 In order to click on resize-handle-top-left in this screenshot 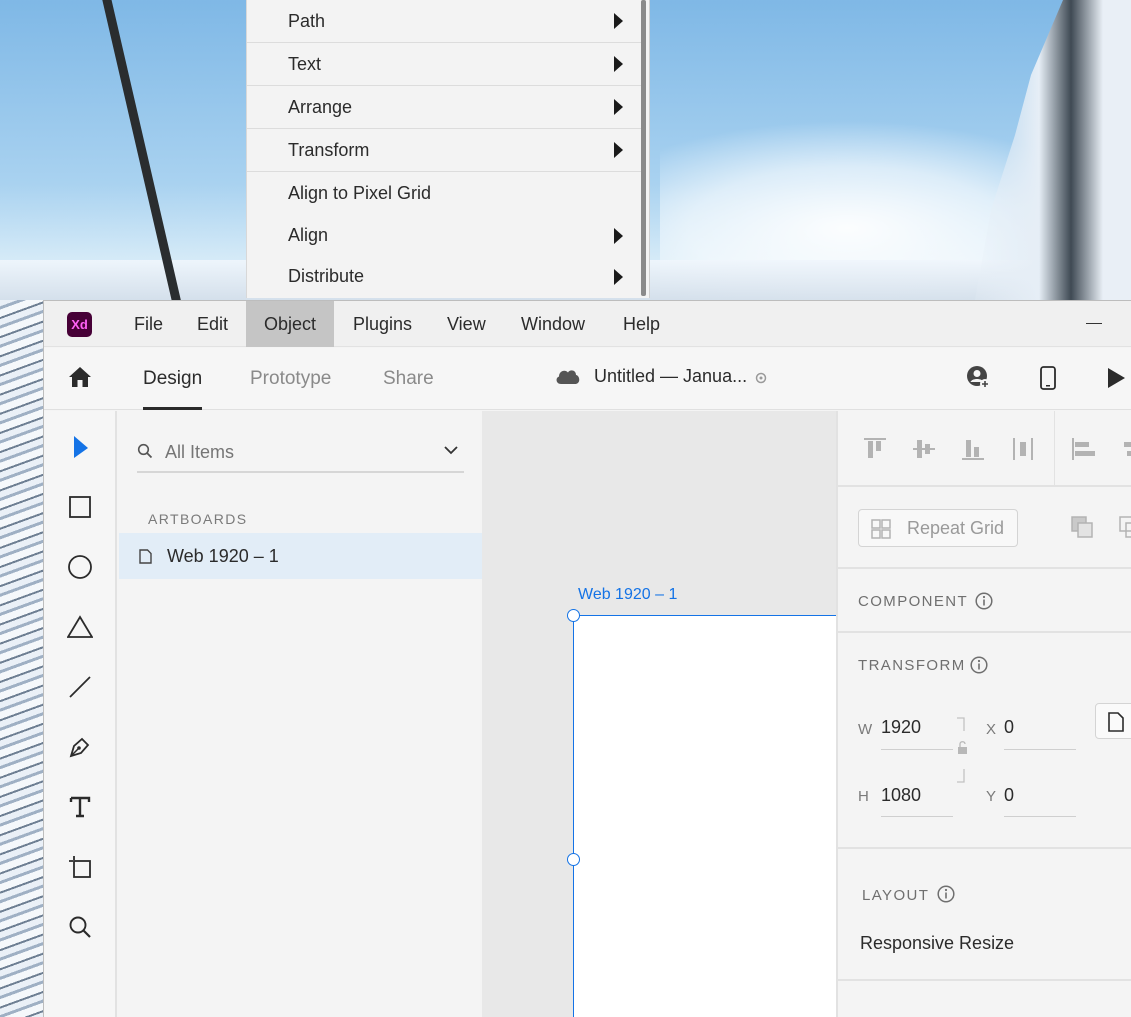, I will do `click(573, 615)`.